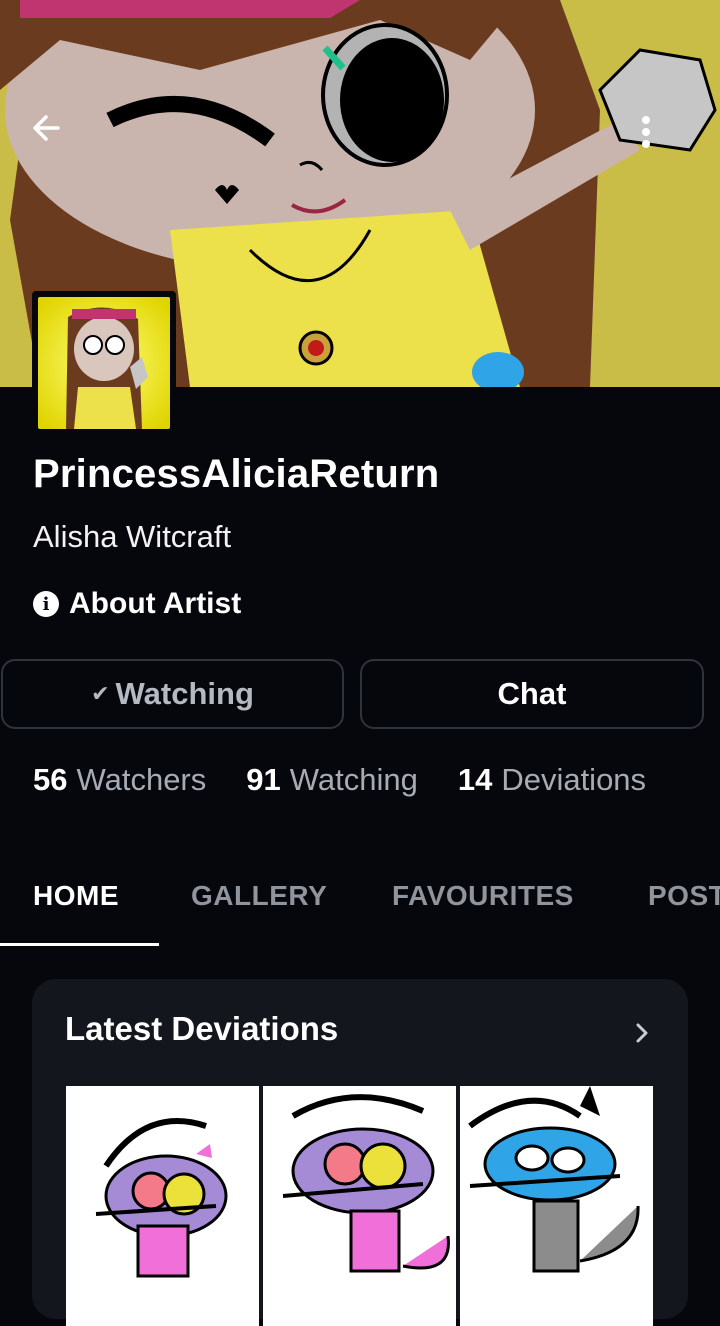 This screenshot has width=720, height=1326. Describe the element at coordinates (574, 779) in the screenshot. I see `stat-label: Deviations` at that location.